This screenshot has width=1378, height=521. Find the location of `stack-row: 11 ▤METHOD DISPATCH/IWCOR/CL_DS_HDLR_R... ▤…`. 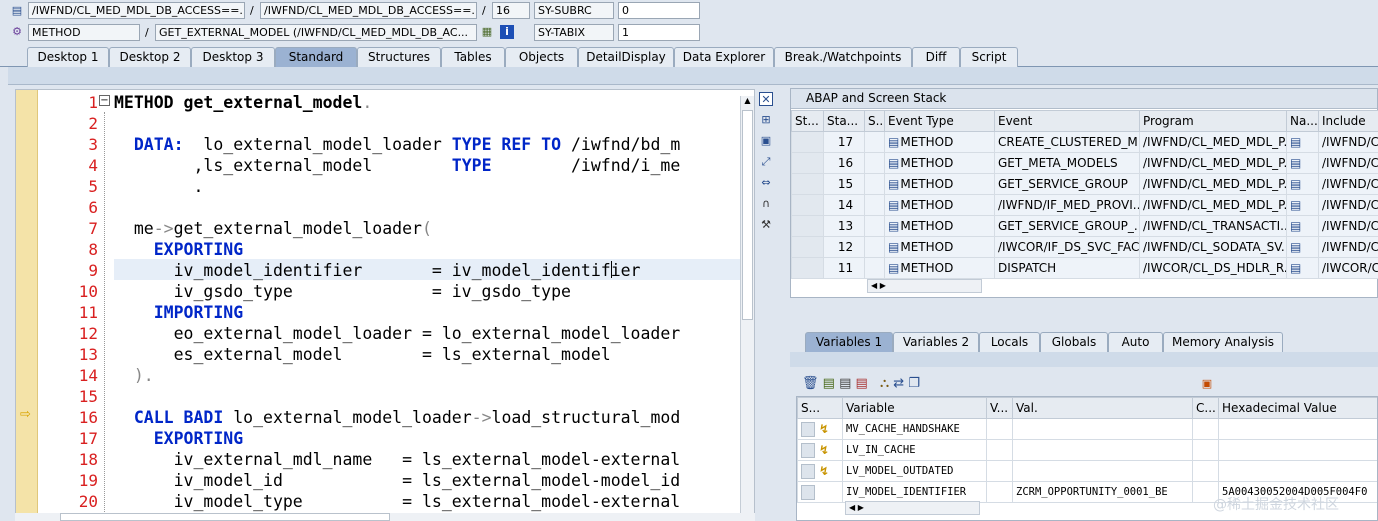

stack-row: 11 ▤METHOD DISPATCH/IWCOR/CL_DS_HDLR_R... ▤… is located at coordinates (1084, 268).